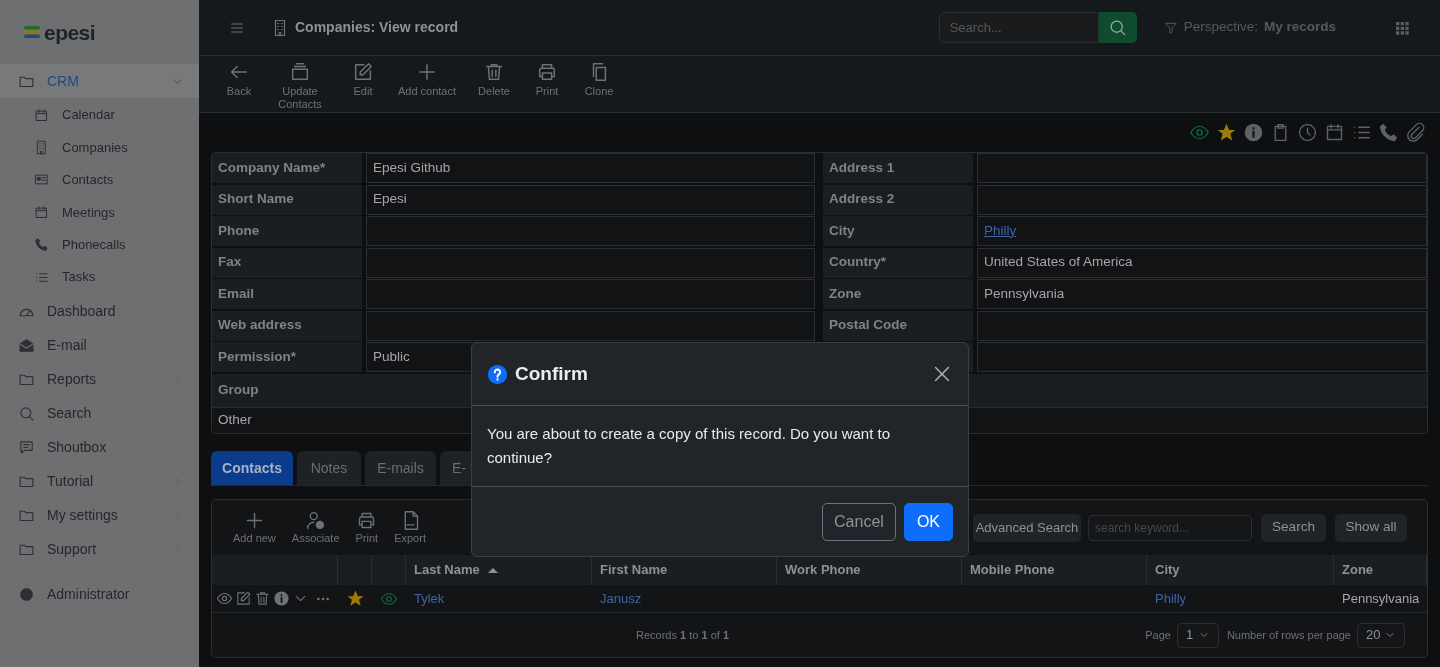  Describe the element at coordinates (329, 468) in the screenshot. I see `tab: Notes` at that location.